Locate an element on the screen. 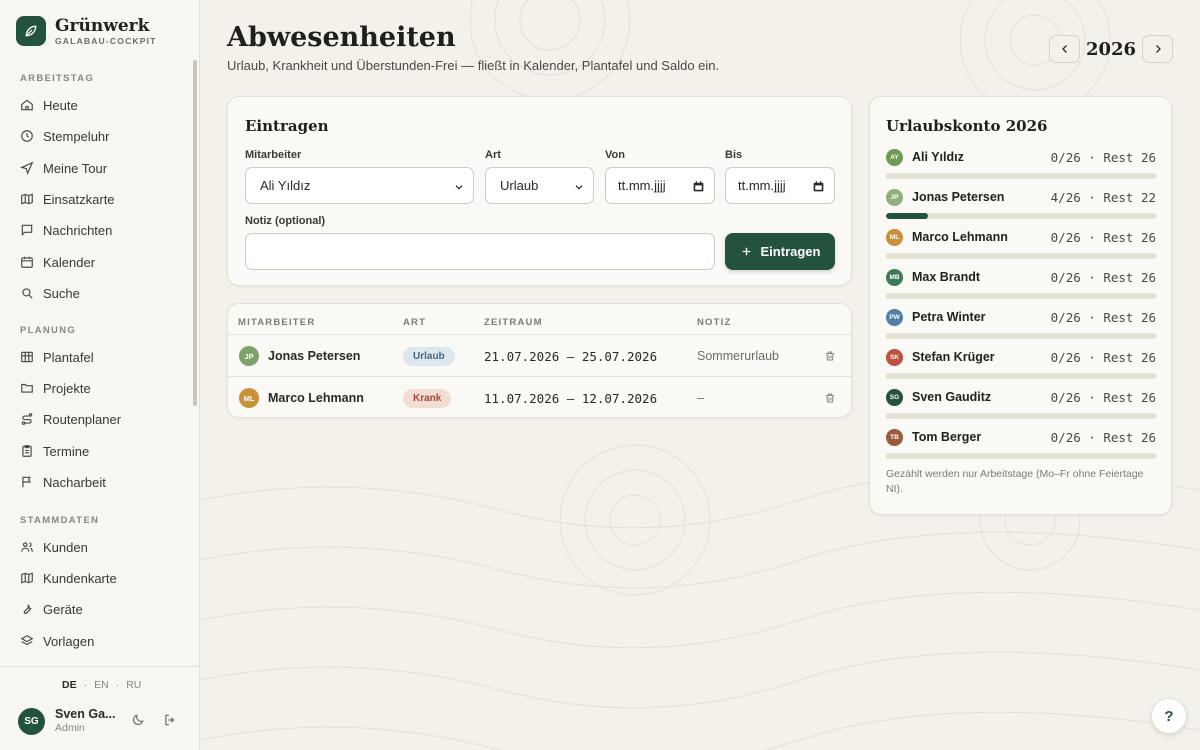  sidebar-item-geraete: Geräte is located at coordinates (102, 609).